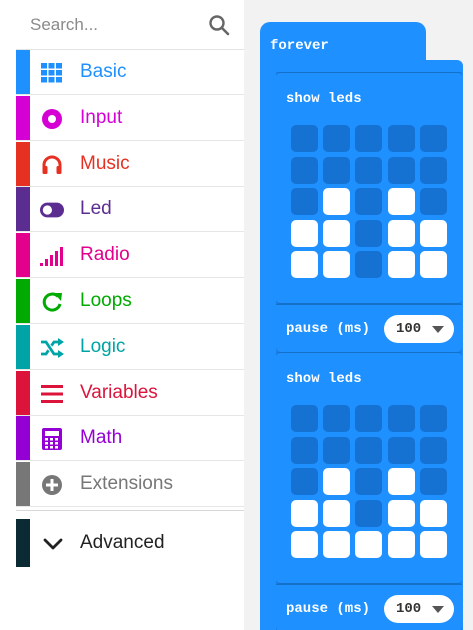  I want to click on lines-icon, so click(52, 394).